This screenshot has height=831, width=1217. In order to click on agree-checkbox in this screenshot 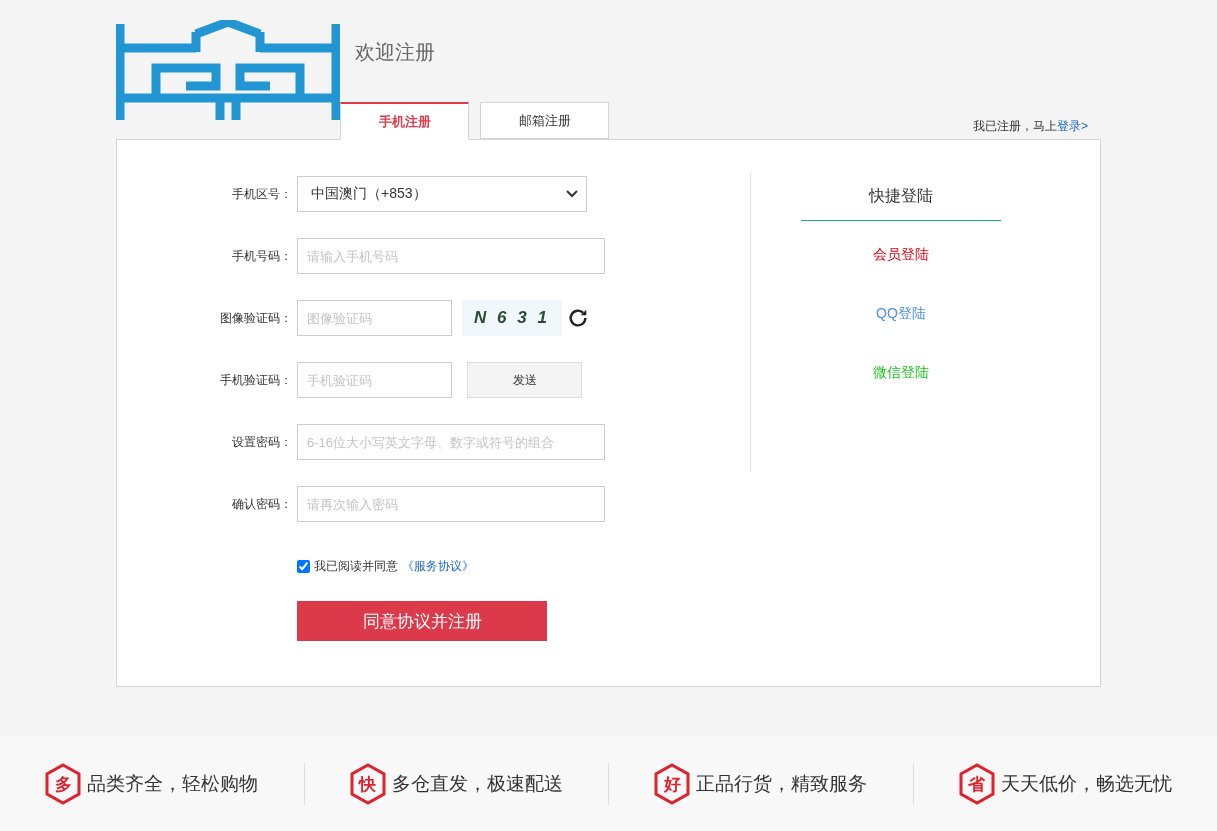, I will do `click(303, 566)`.